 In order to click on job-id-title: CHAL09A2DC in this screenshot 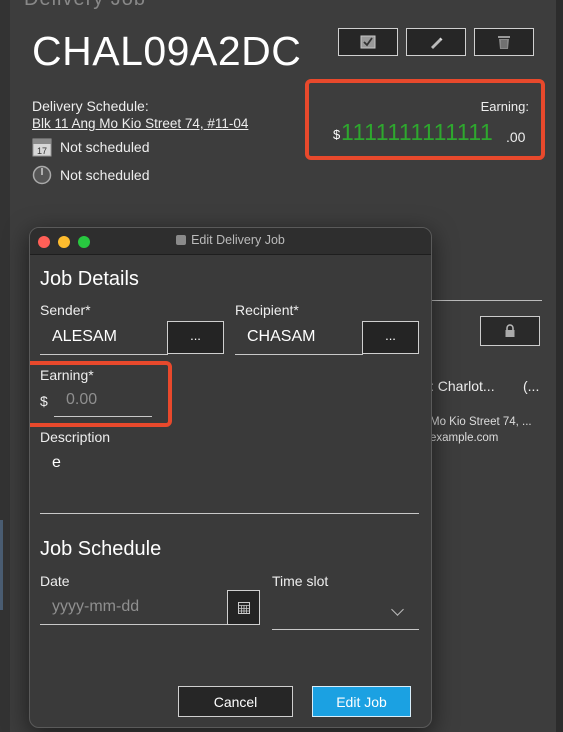, I will do `click(167, 51)`.